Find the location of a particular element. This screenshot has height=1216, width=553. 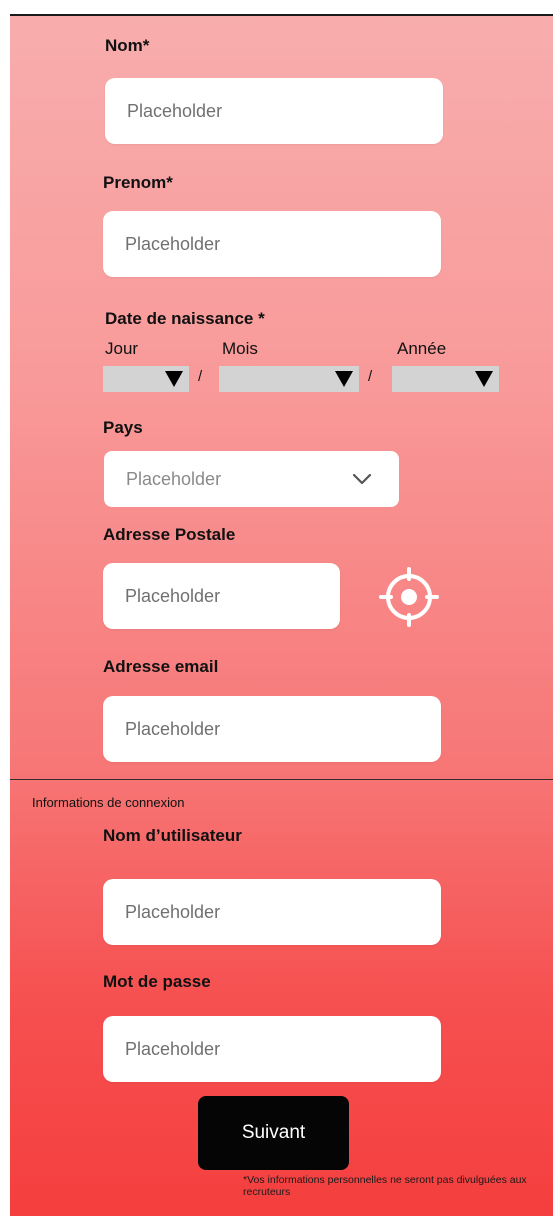

prenom-placeholder: Placeholder is located at coordinates (173, 243).